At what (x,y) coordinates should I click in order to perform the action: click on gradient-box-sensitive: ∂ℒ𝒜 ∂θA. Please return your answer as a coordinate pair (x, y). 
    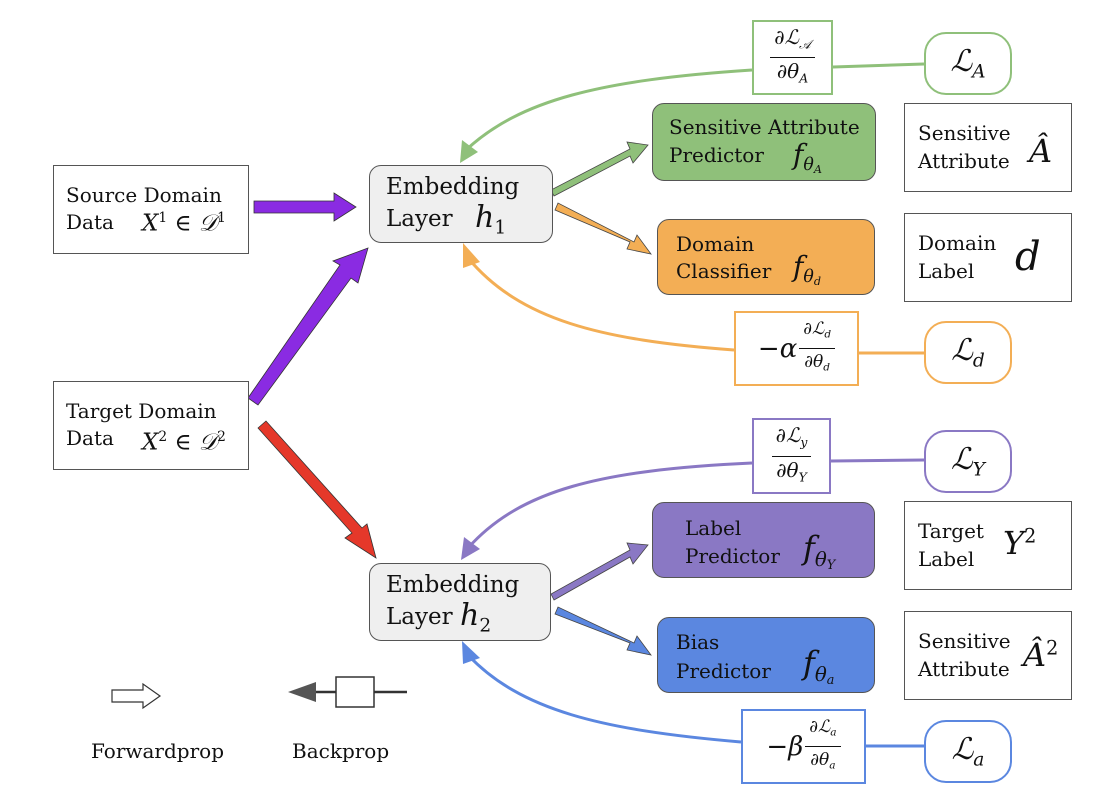
    Looking at the image, I should click on (792, 57).